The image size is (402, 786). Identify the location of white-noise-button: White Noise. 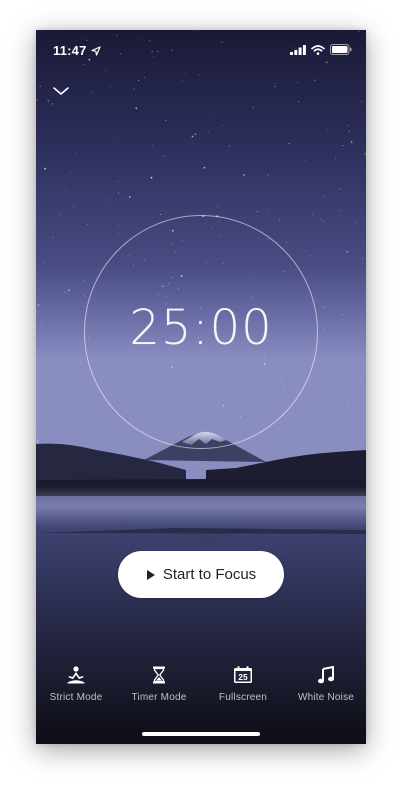
(326, 683).